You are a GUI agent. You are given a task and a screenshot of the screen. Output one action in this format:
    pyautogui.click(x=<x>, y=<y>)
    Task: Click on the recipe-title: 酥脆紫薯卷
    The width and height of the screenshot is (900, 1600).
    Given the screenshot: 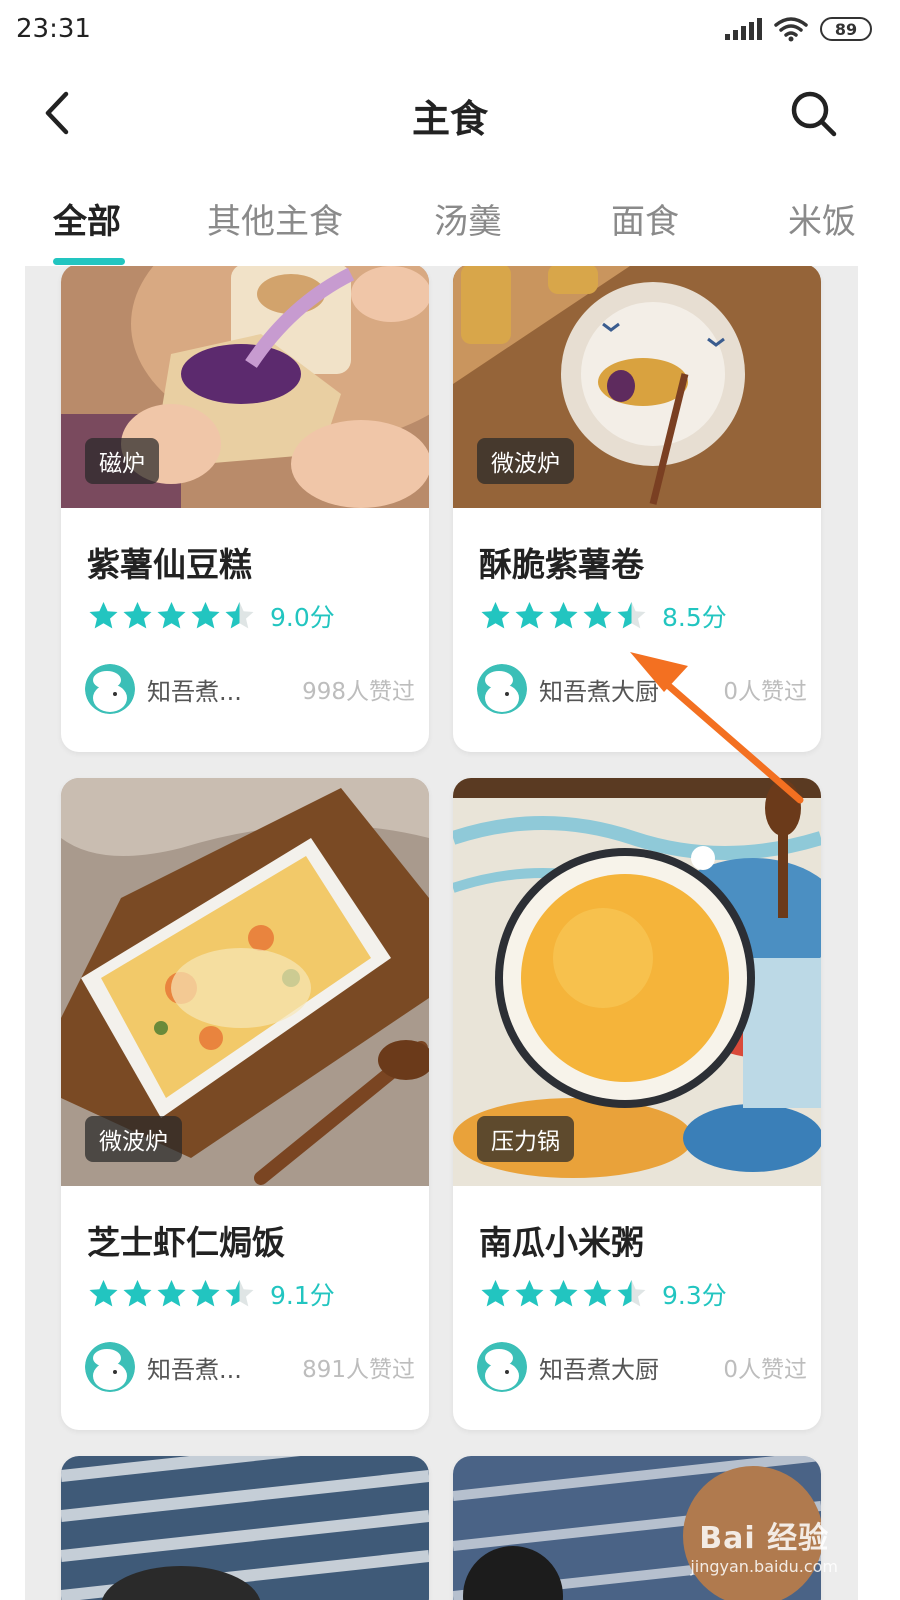 What is the action you would take?
    pyautogui.click(x=561, y=564)
    